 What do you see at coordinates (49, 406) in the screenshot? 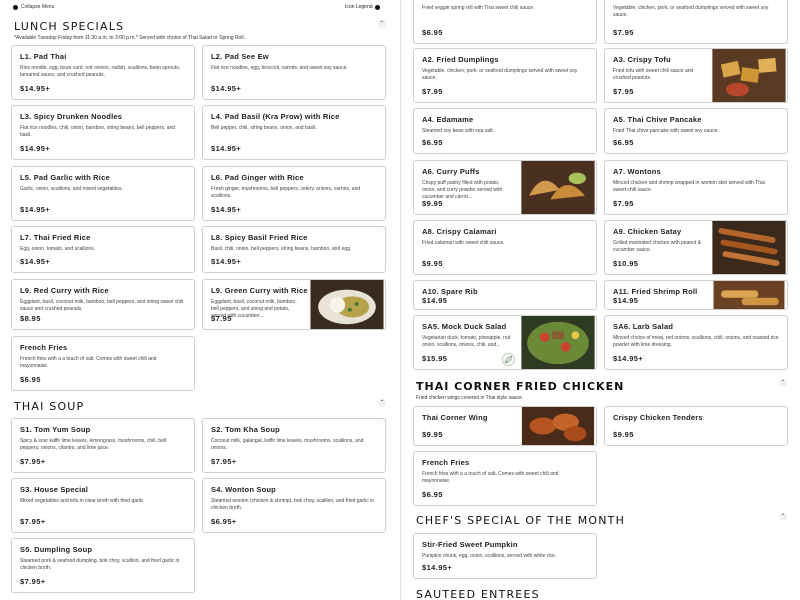
I see `section-title-soup: THAI SOUP` at bounding box center [49, 406].